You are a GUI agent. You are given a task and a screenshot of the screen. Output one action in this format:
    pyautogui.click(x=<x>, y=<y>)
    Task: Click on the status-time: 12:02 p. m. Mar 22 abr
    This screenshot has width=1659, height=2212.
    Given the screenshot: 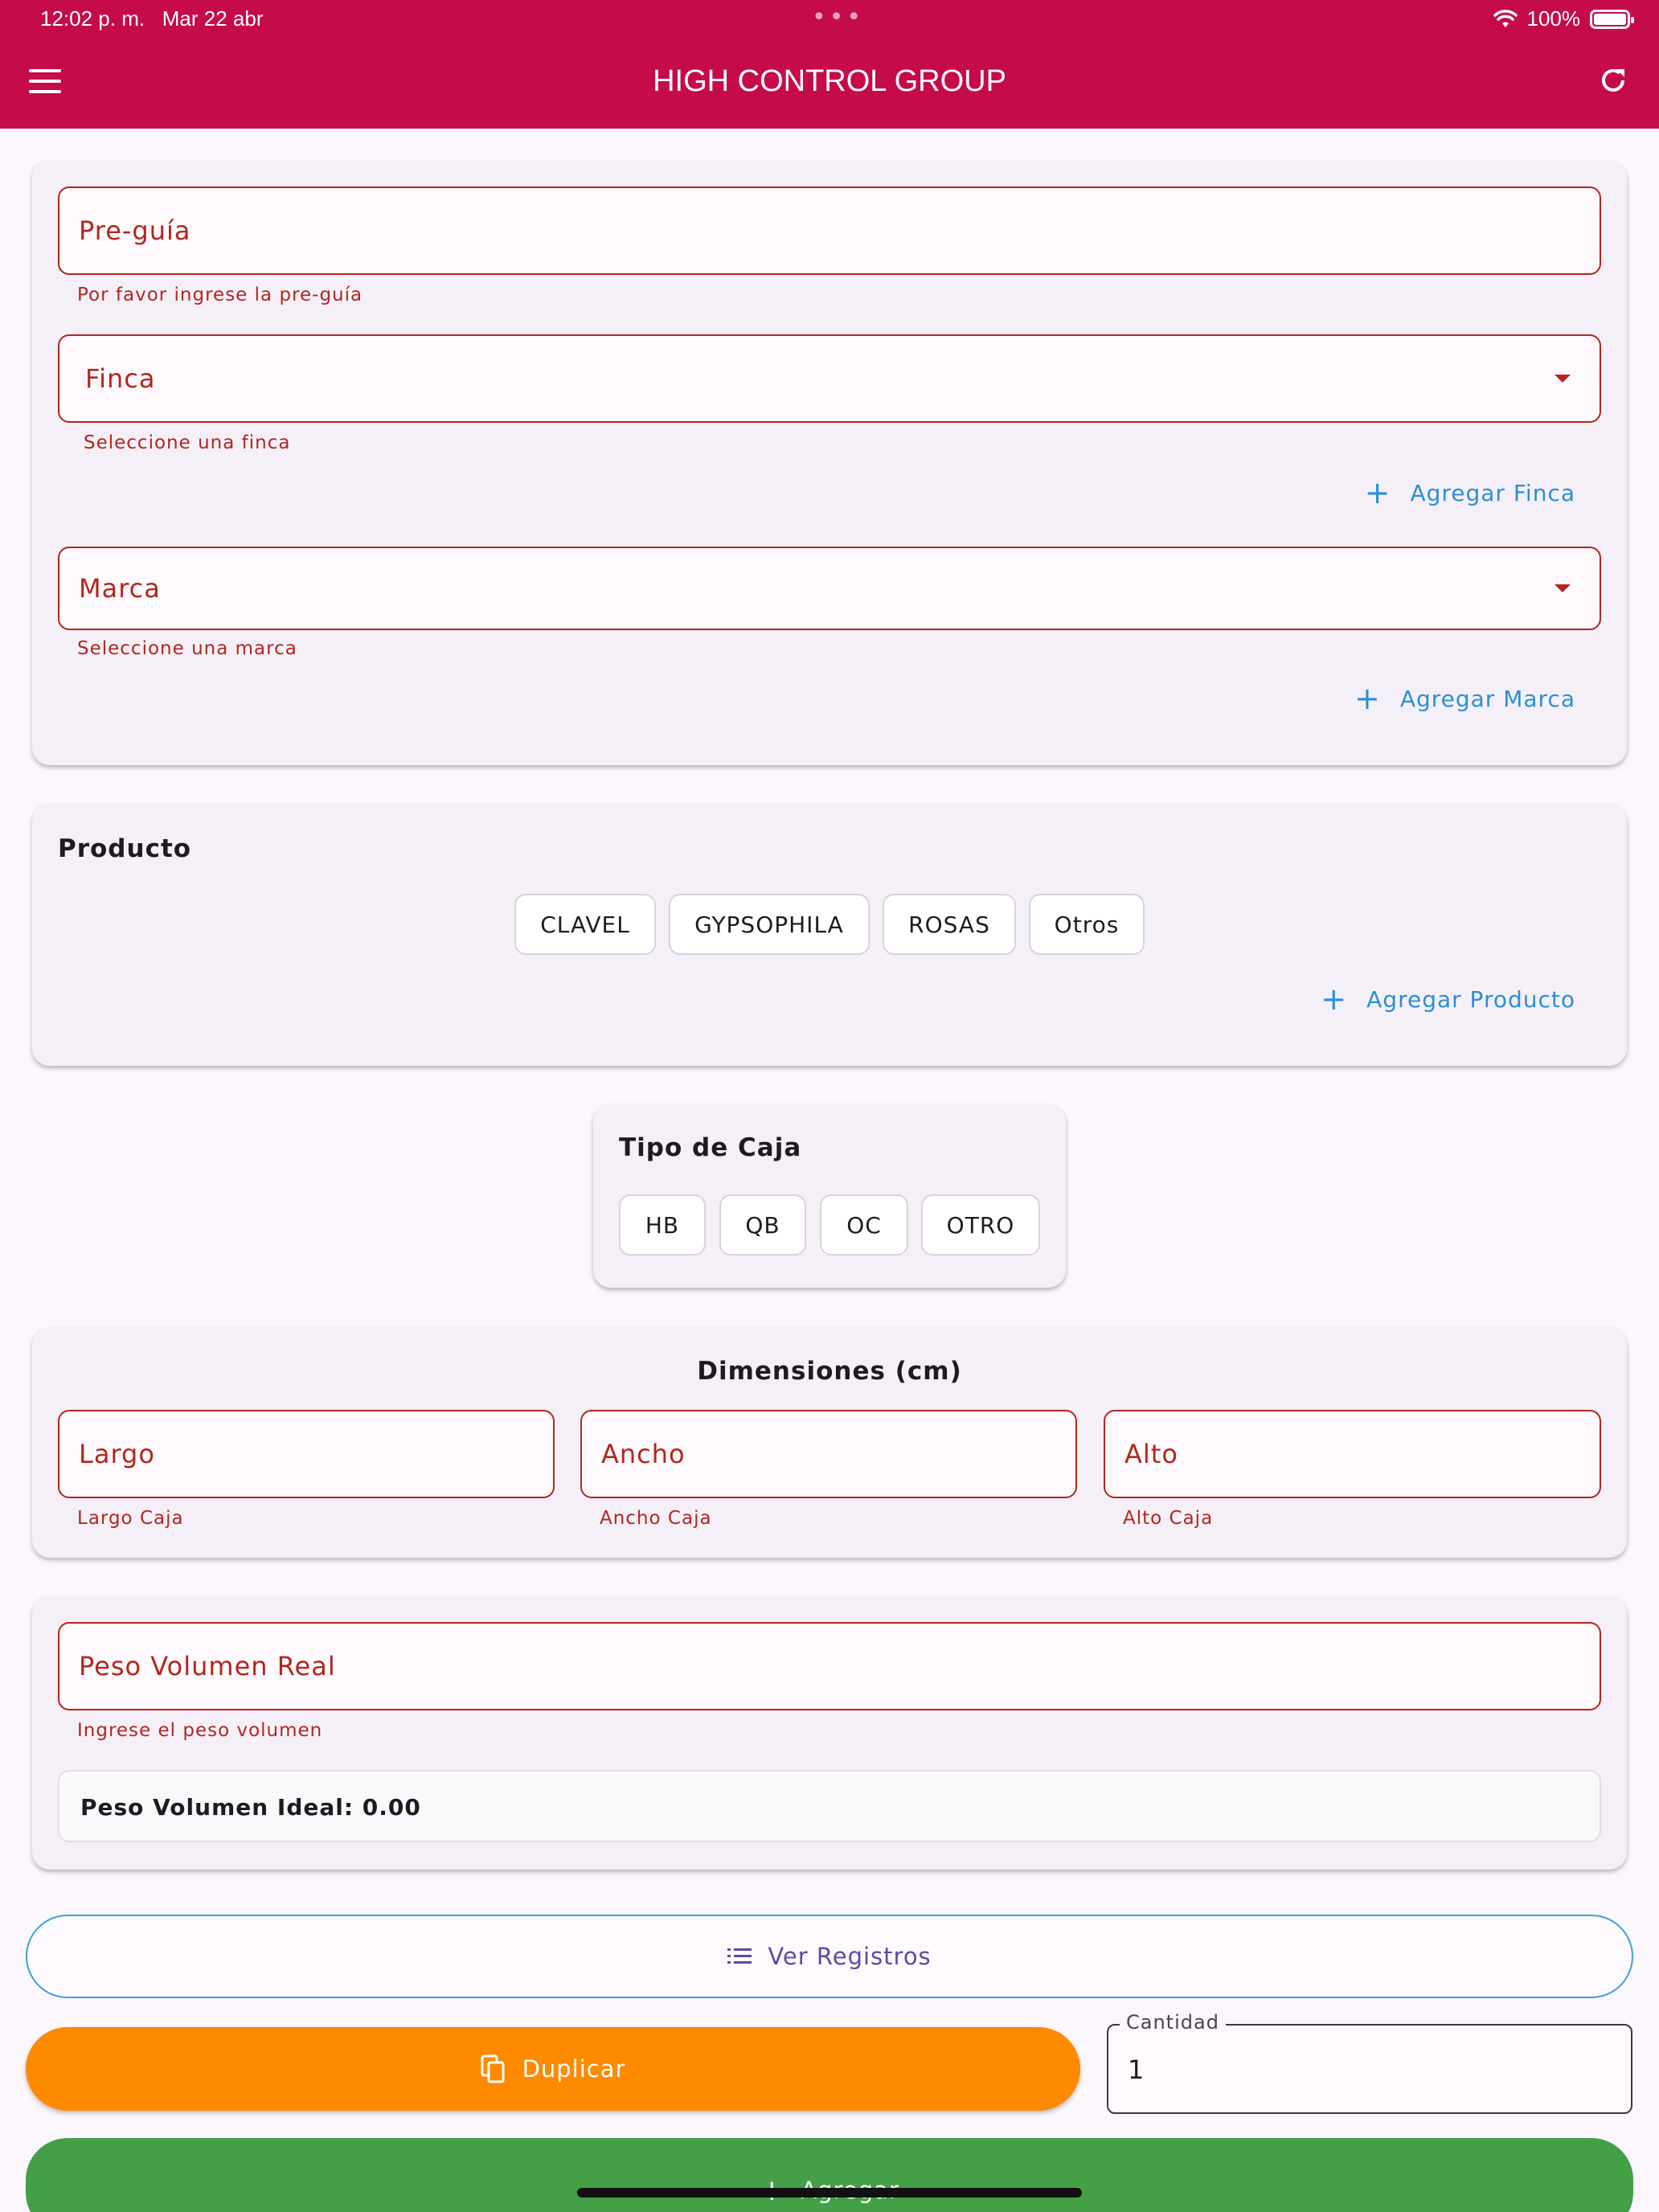 What is the action you would take?
    pyautogui.click(x=151, y=18)
    